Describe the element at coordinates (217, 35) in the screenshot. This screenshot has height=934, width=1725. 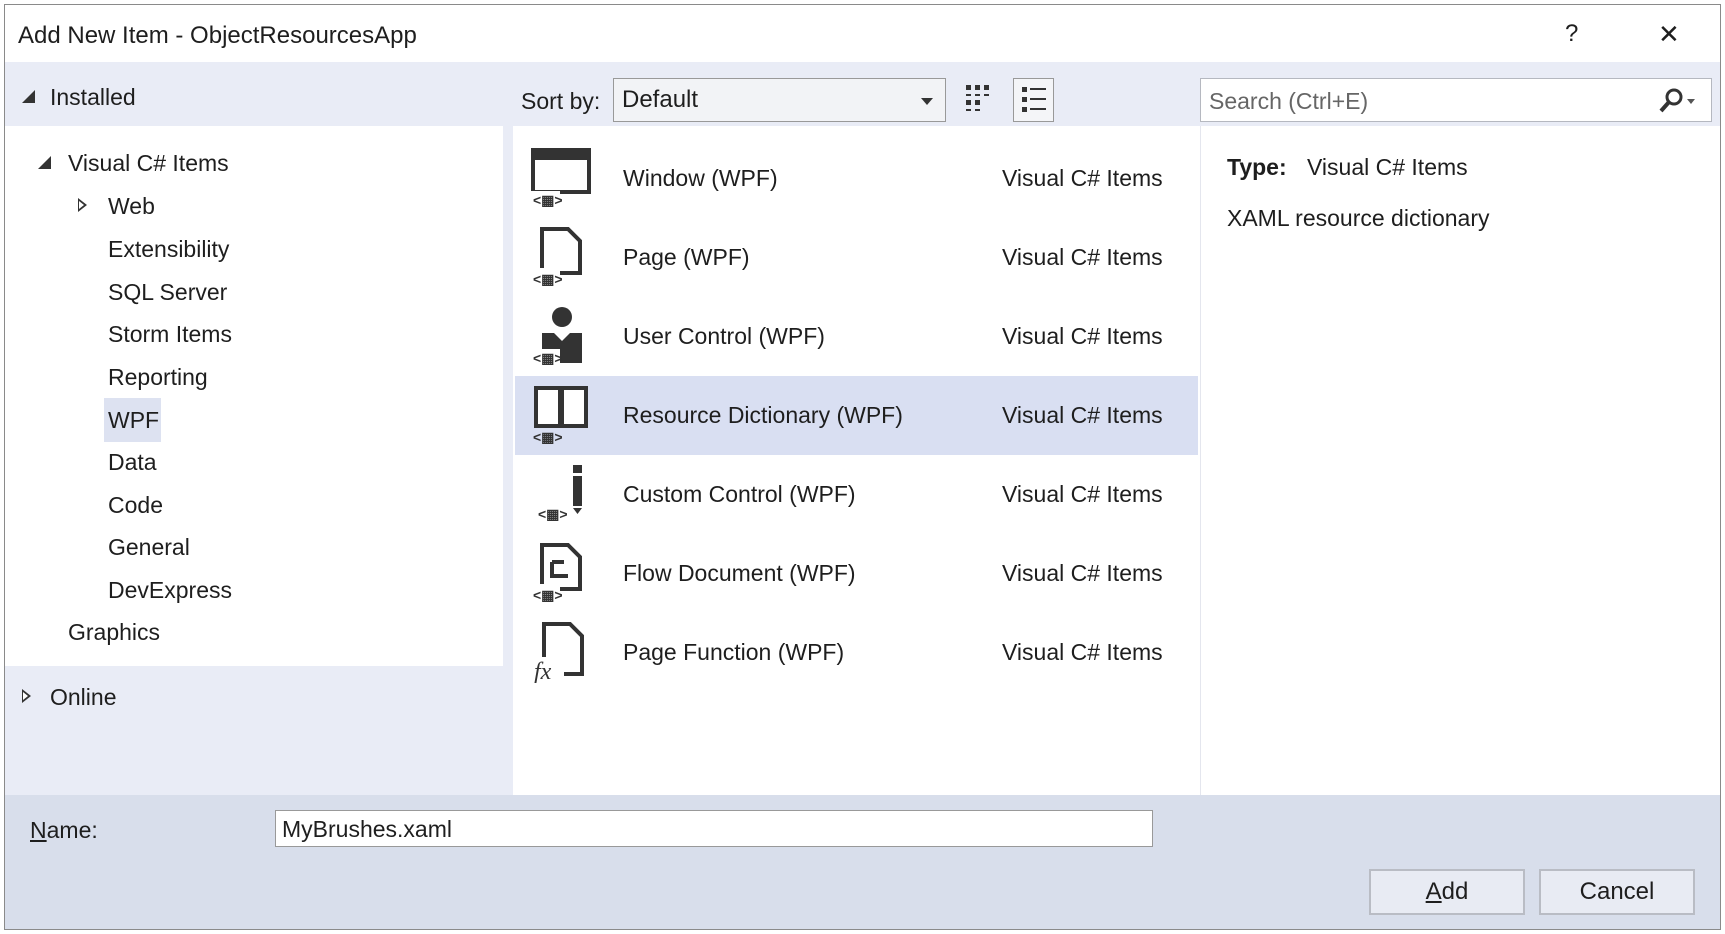
I see `dialog-title: Add New Item - ObjectResourcesApp` at that location.